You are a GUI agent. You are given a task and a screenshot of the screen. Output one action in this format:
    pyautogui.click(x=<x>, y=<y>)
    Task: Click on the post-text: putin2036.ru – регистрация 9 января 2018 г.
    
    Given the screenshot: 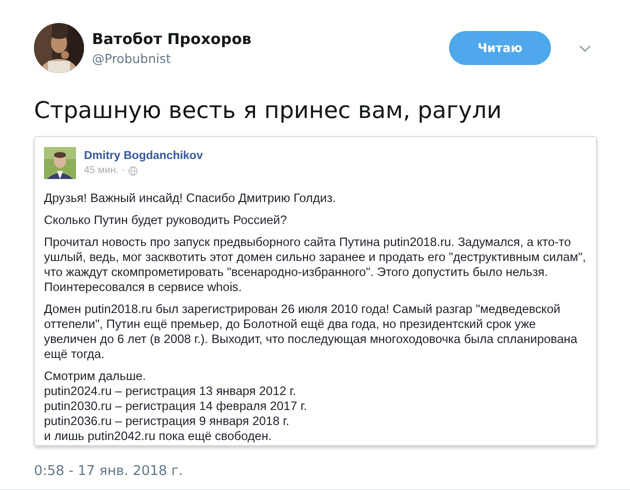 What is the action you would take?
    pyautogui.click(x=167, y=421)
    